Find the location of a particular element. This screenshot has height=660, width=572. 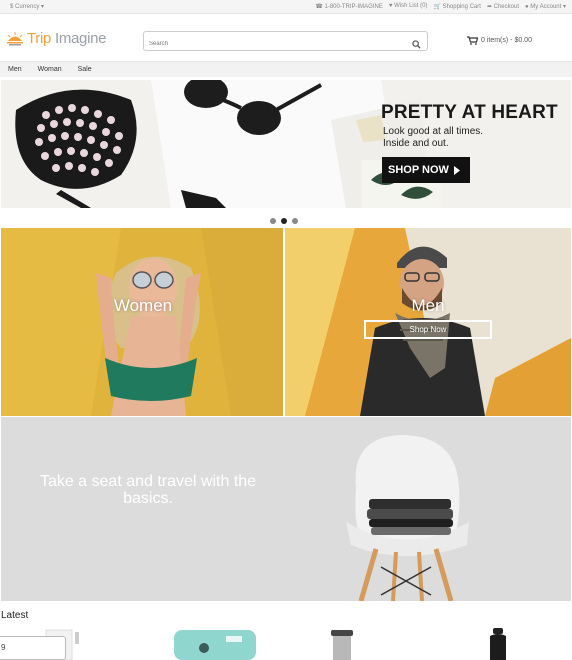

category-tile-men: Men Shop Now is located at coordinates (428, 322).